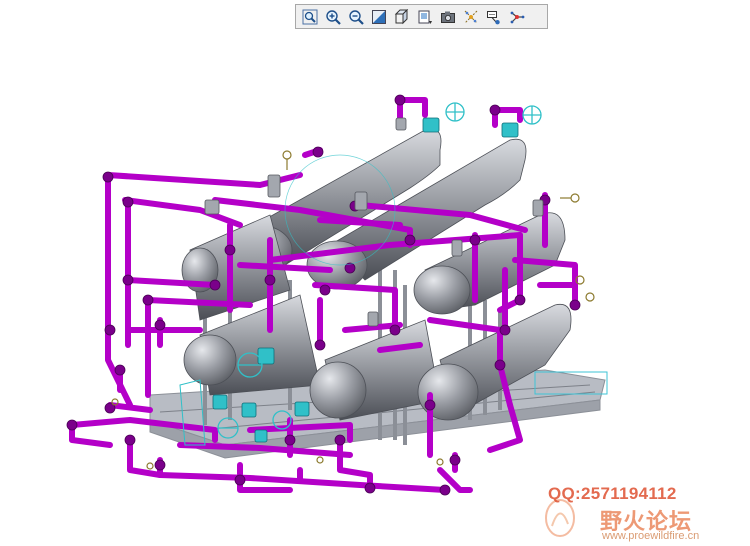 This screenshot has width=750, height=546. I want to click on display-style-button, so click(402, 17).